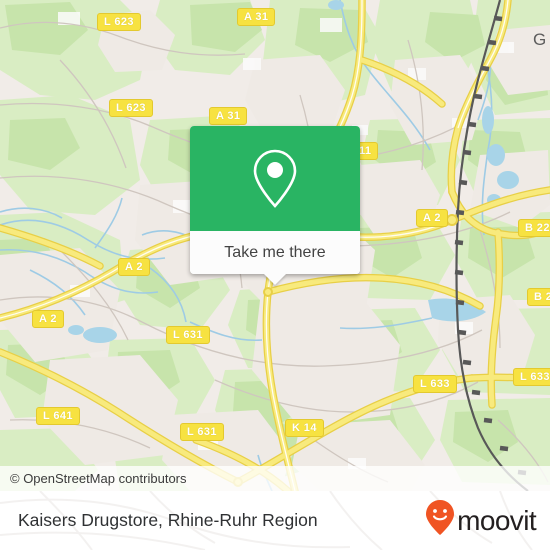 The image size is (550, 550). What do you see at coordinates (275, 478) in the screenshot?
I see `osm-attribution: © OpenStreetMap contributors` at bounding box center [275, 478].